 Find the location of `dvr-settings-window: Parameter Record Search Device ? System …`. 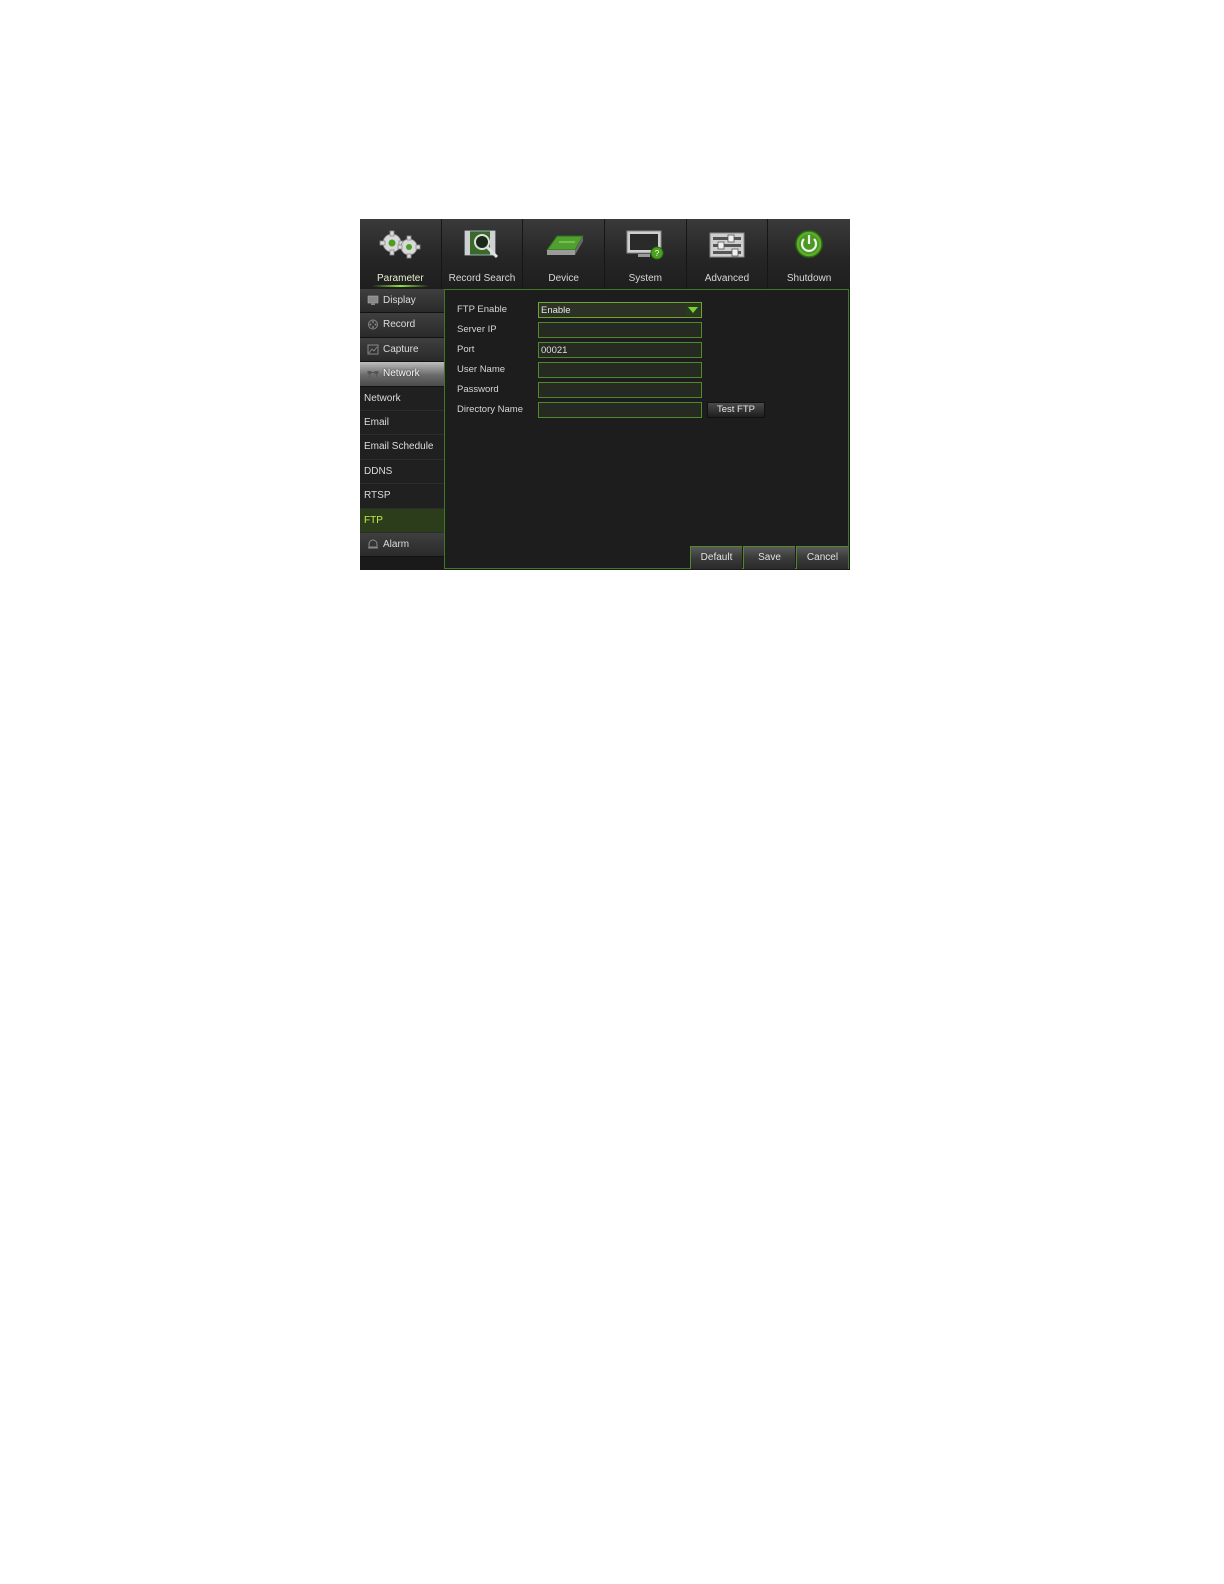

dvr-settings-window: Parameter Record Search Device ? System … is located at coordinates (605, 394).